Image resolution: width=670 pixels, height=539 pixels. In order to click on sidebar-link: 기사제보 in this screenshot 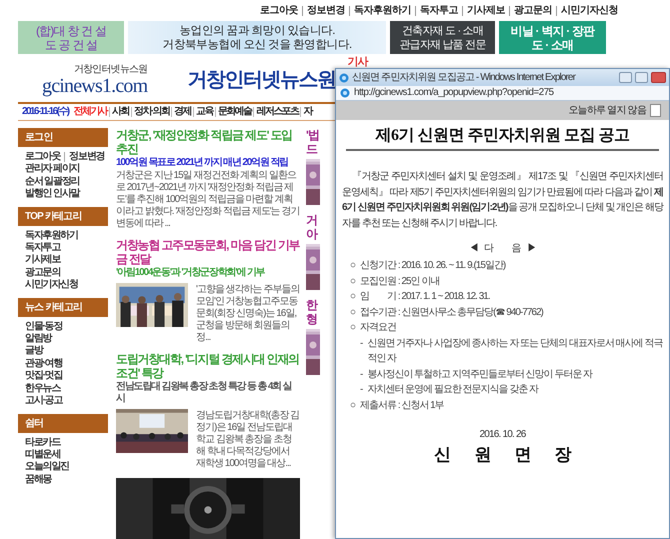, I will do `click(42, 260)`.